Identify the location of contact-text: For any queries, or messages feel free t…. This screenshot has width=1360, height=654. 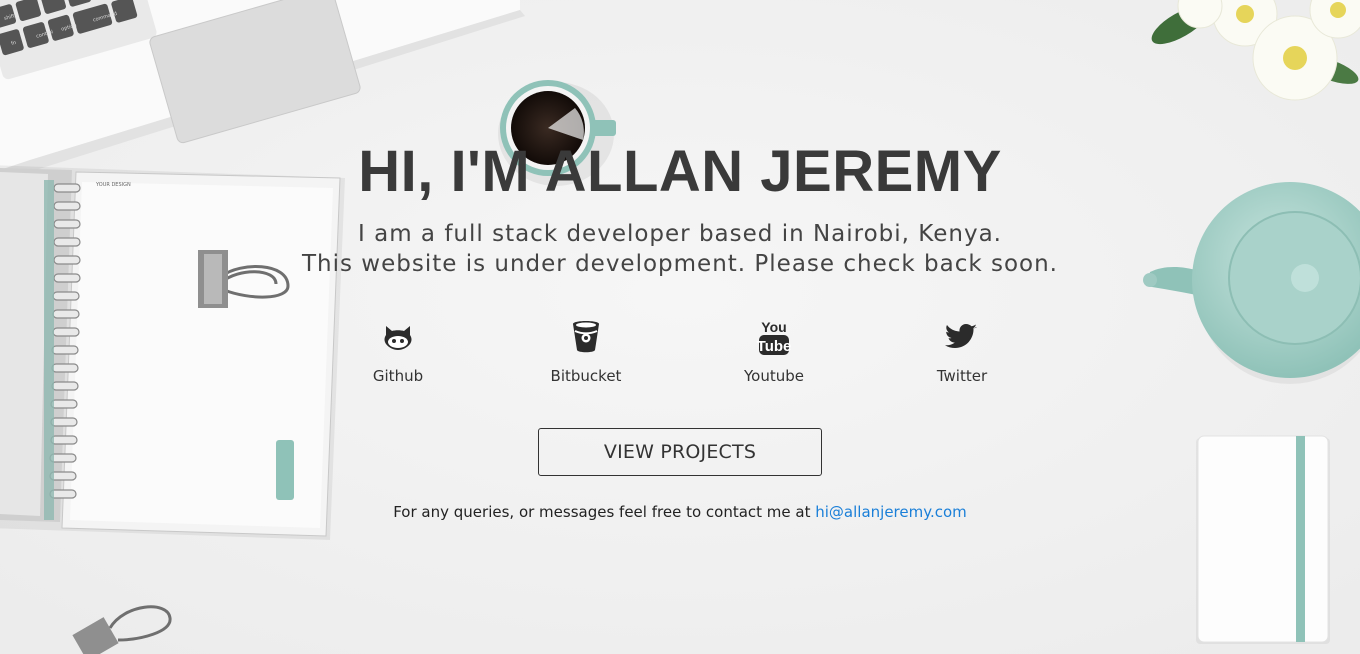
(680, 512).